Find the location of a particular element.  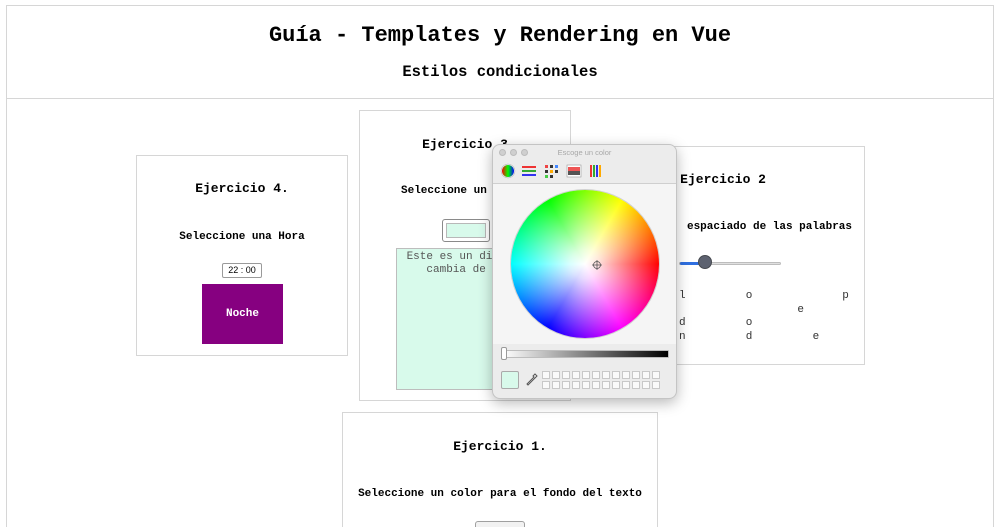

time-result-box: Noche is located at coordinates (242, 314).